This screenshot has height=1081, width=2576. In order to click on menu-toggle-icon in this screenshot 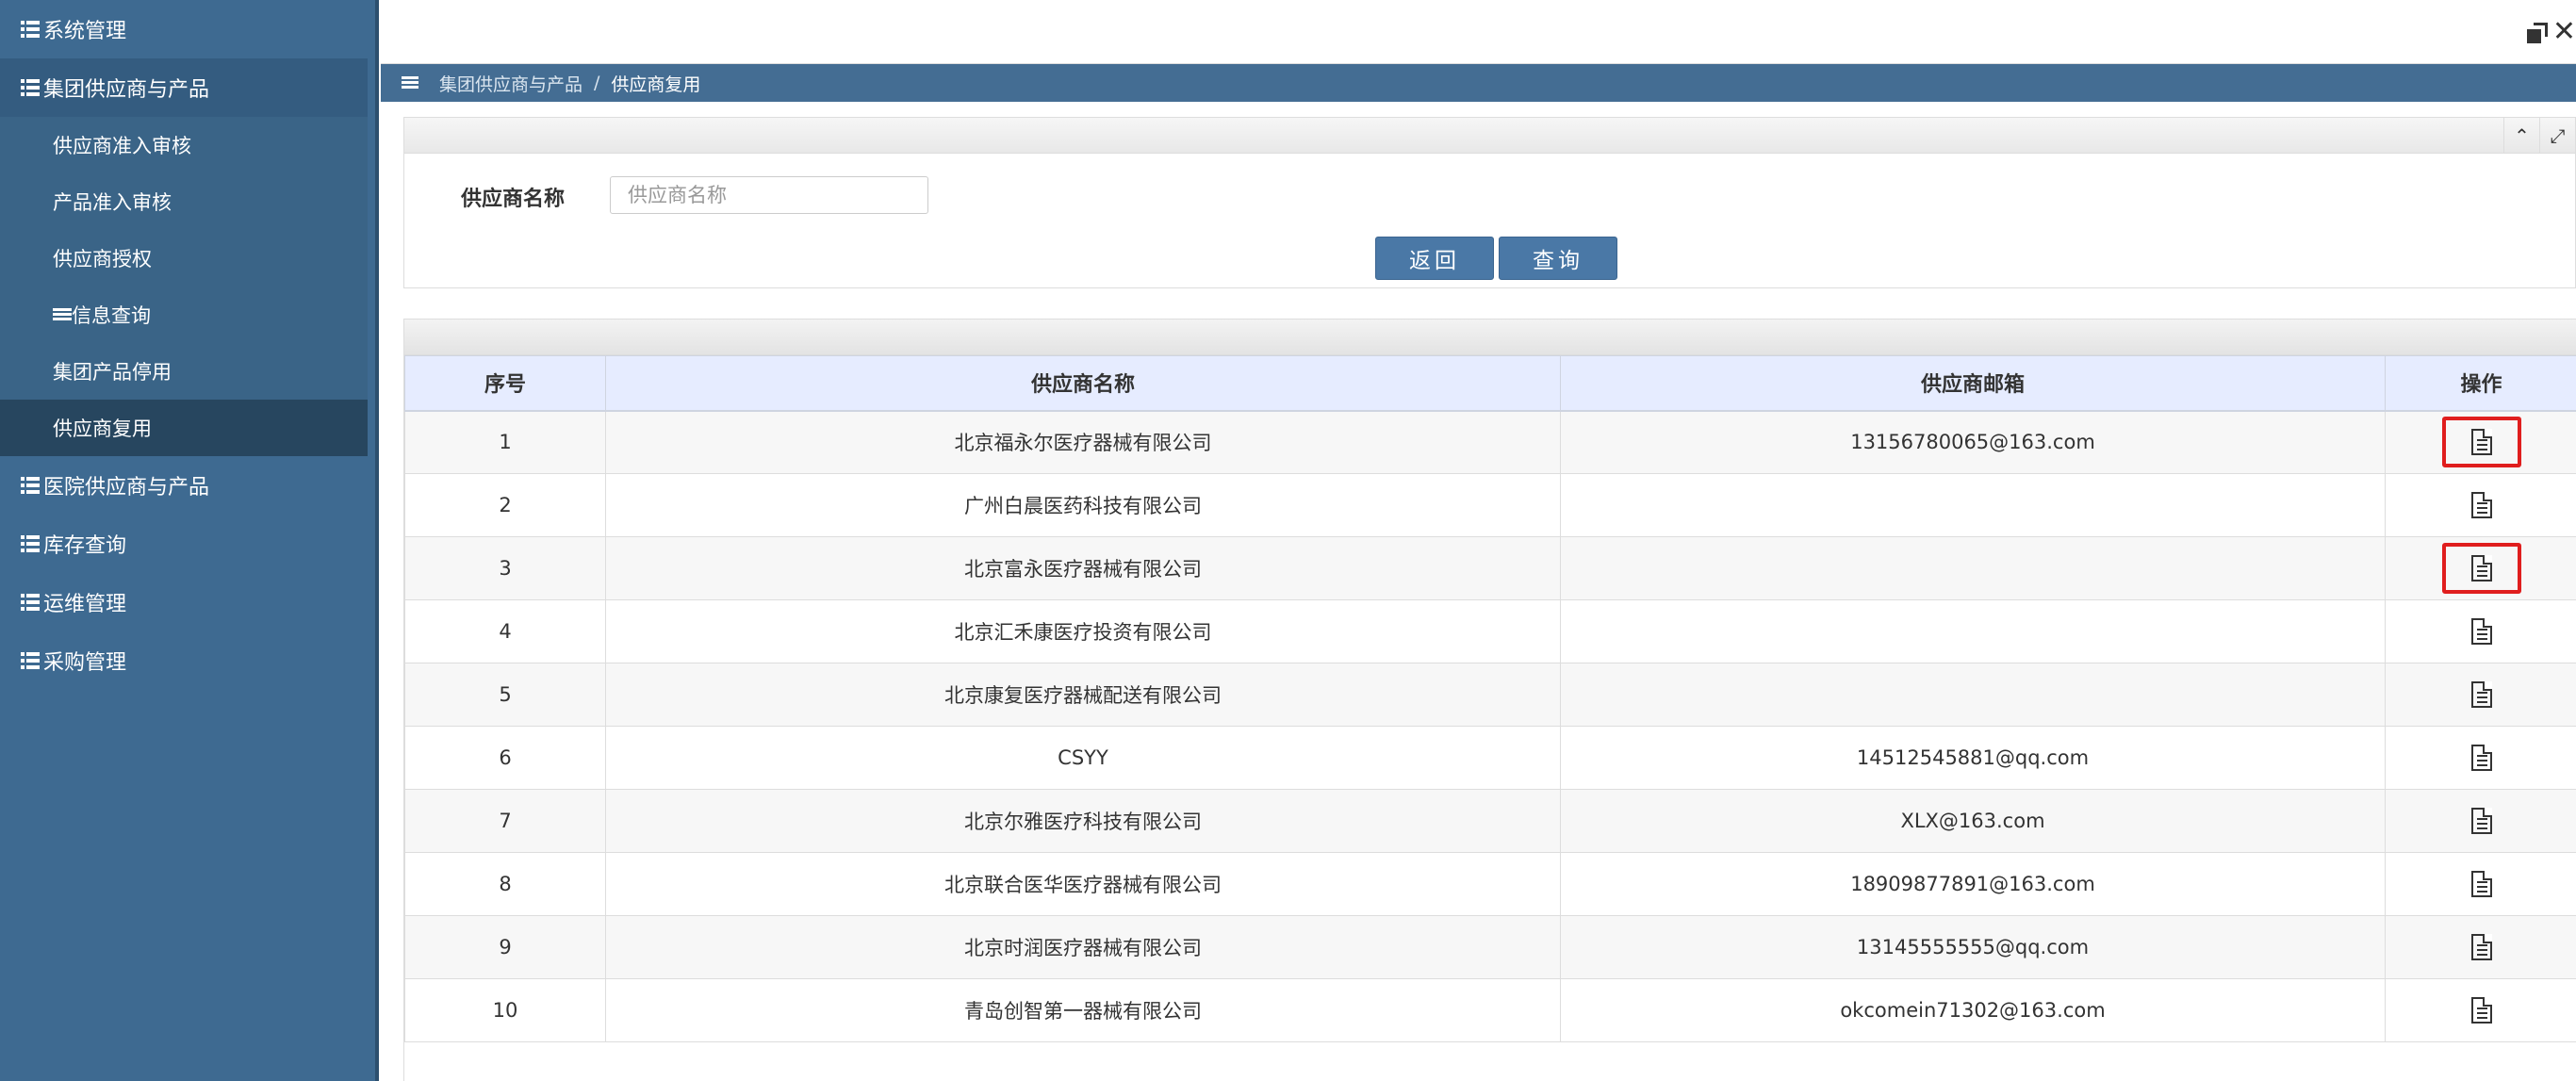, I will do `click(410, 83)`.